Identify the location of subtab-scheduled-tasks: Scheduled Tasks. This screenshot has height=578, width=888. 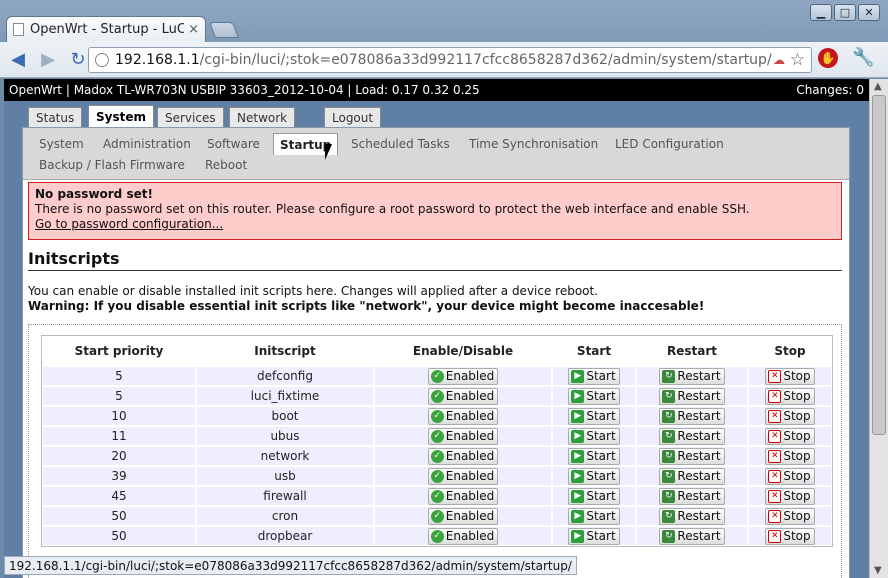
(400, 144).